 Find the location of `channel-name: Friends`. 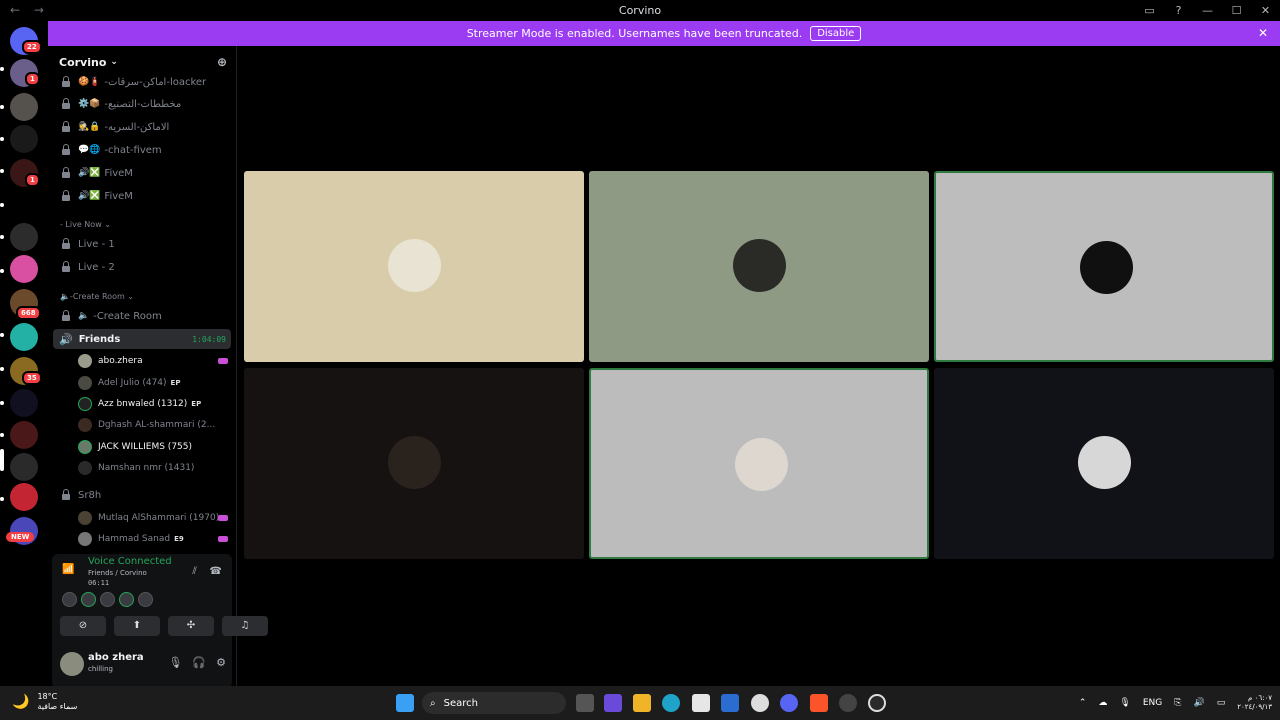

channel-name: Friends is located at coordinates (99, 339).